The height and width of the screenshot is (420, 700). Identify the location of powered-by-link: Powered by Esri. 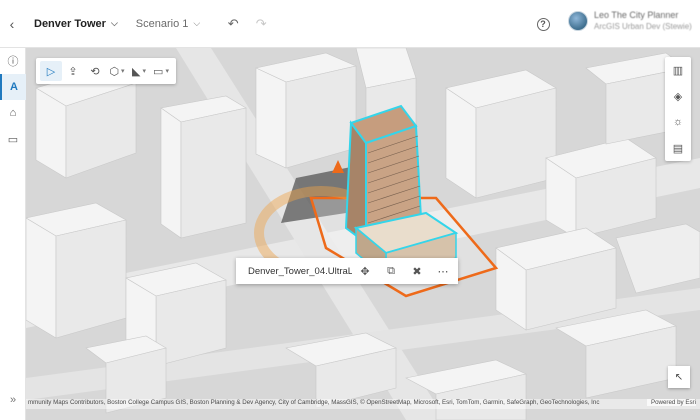
(671, 402).